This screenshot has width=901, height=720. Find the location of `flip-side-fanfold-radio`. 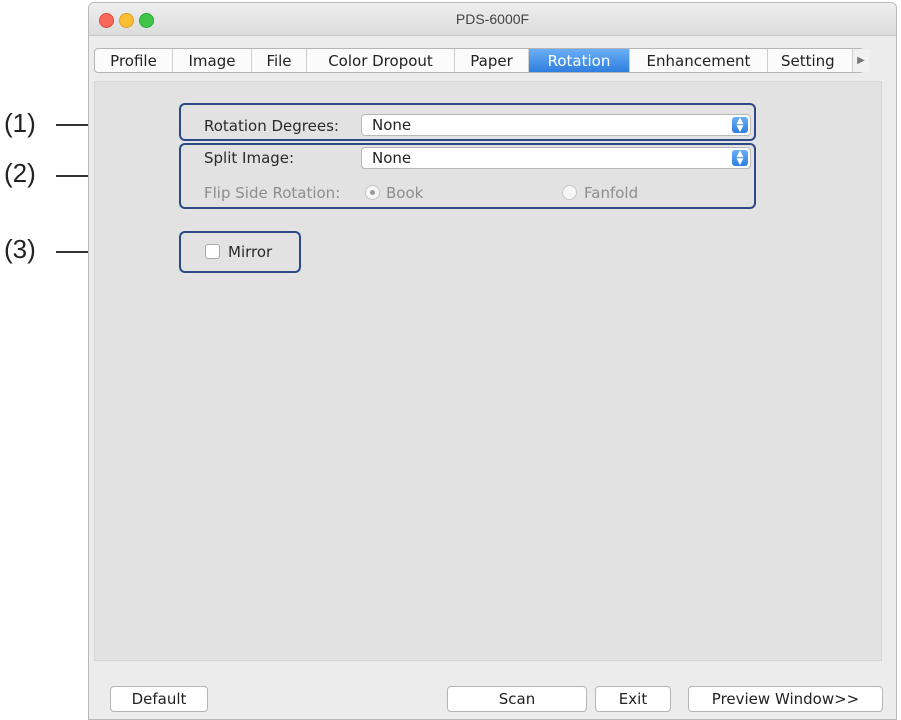

flip-side-fanfold-radio is located at coordinates (569, 192).